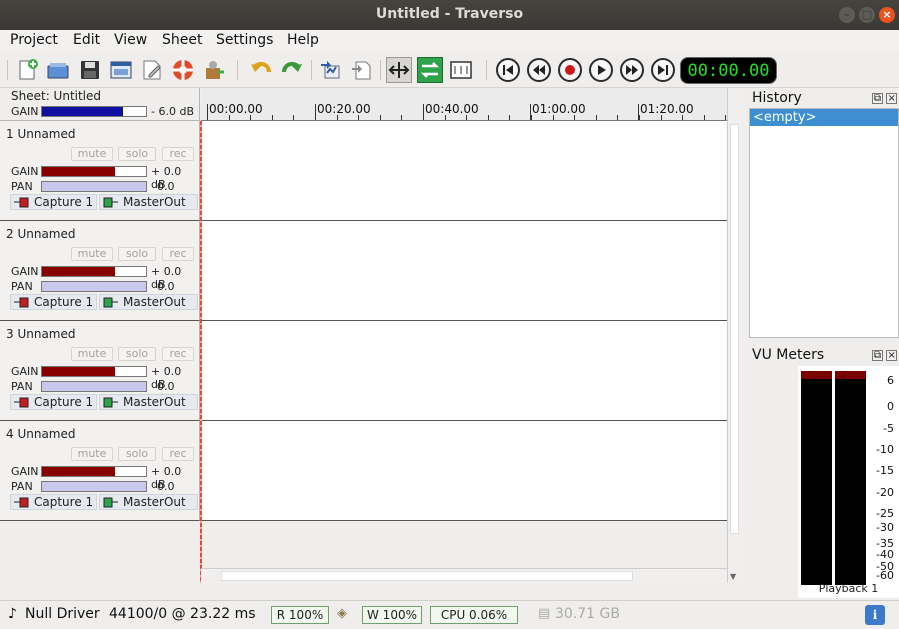 The image size is (899, 629). Describe the element at coordinates (733, 576) in the screenshot. I see `scroll-down-icon: ▼` at that location.